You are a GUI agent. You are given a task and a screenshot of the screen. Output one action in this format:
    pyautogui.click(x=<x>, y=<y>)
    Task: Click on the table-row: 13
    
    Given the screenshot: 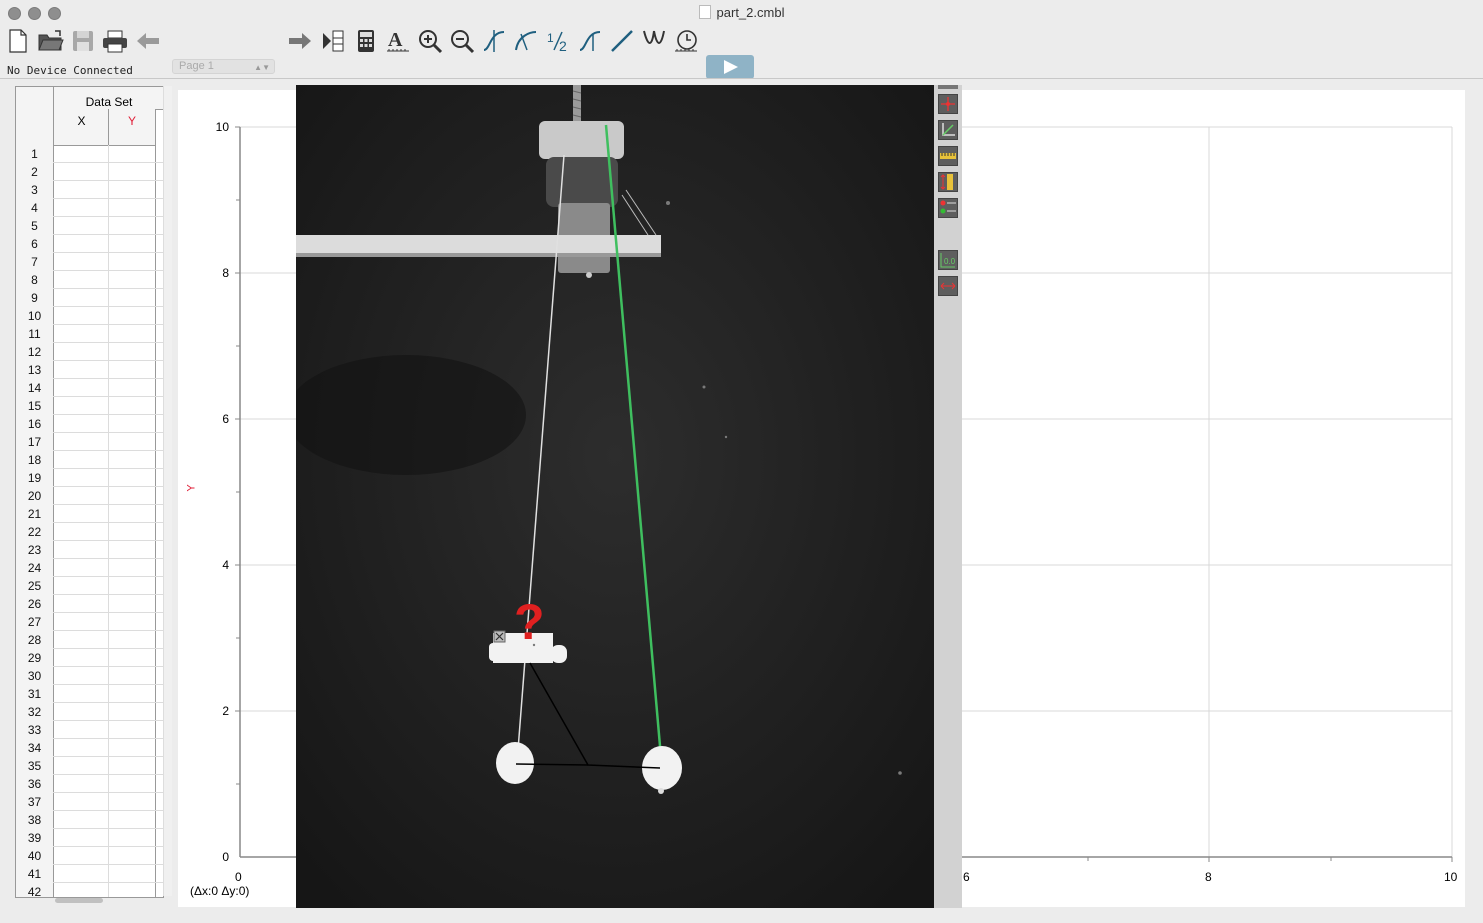 What is the action you would take?
    pyautogui.click(x=89, y=370)
    